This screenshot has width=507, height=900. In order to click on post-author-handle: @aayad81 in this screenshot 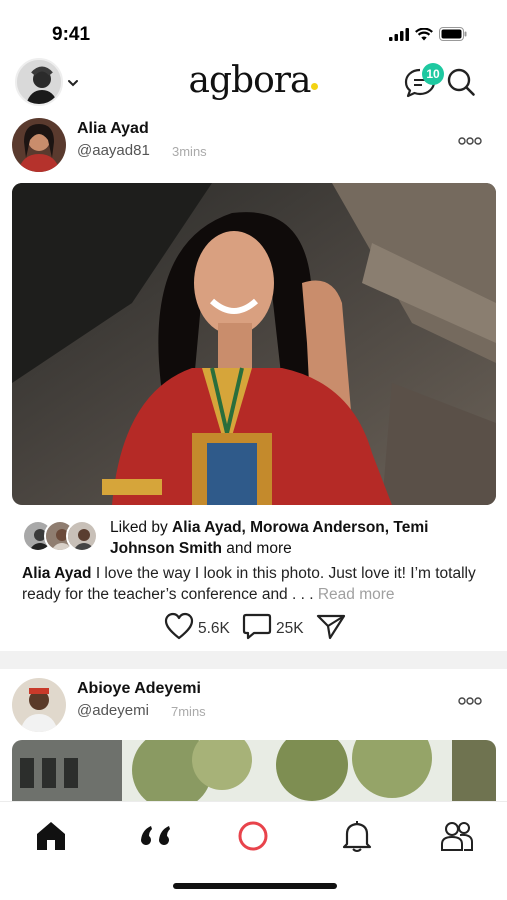, I will do `click(113, 150)`.